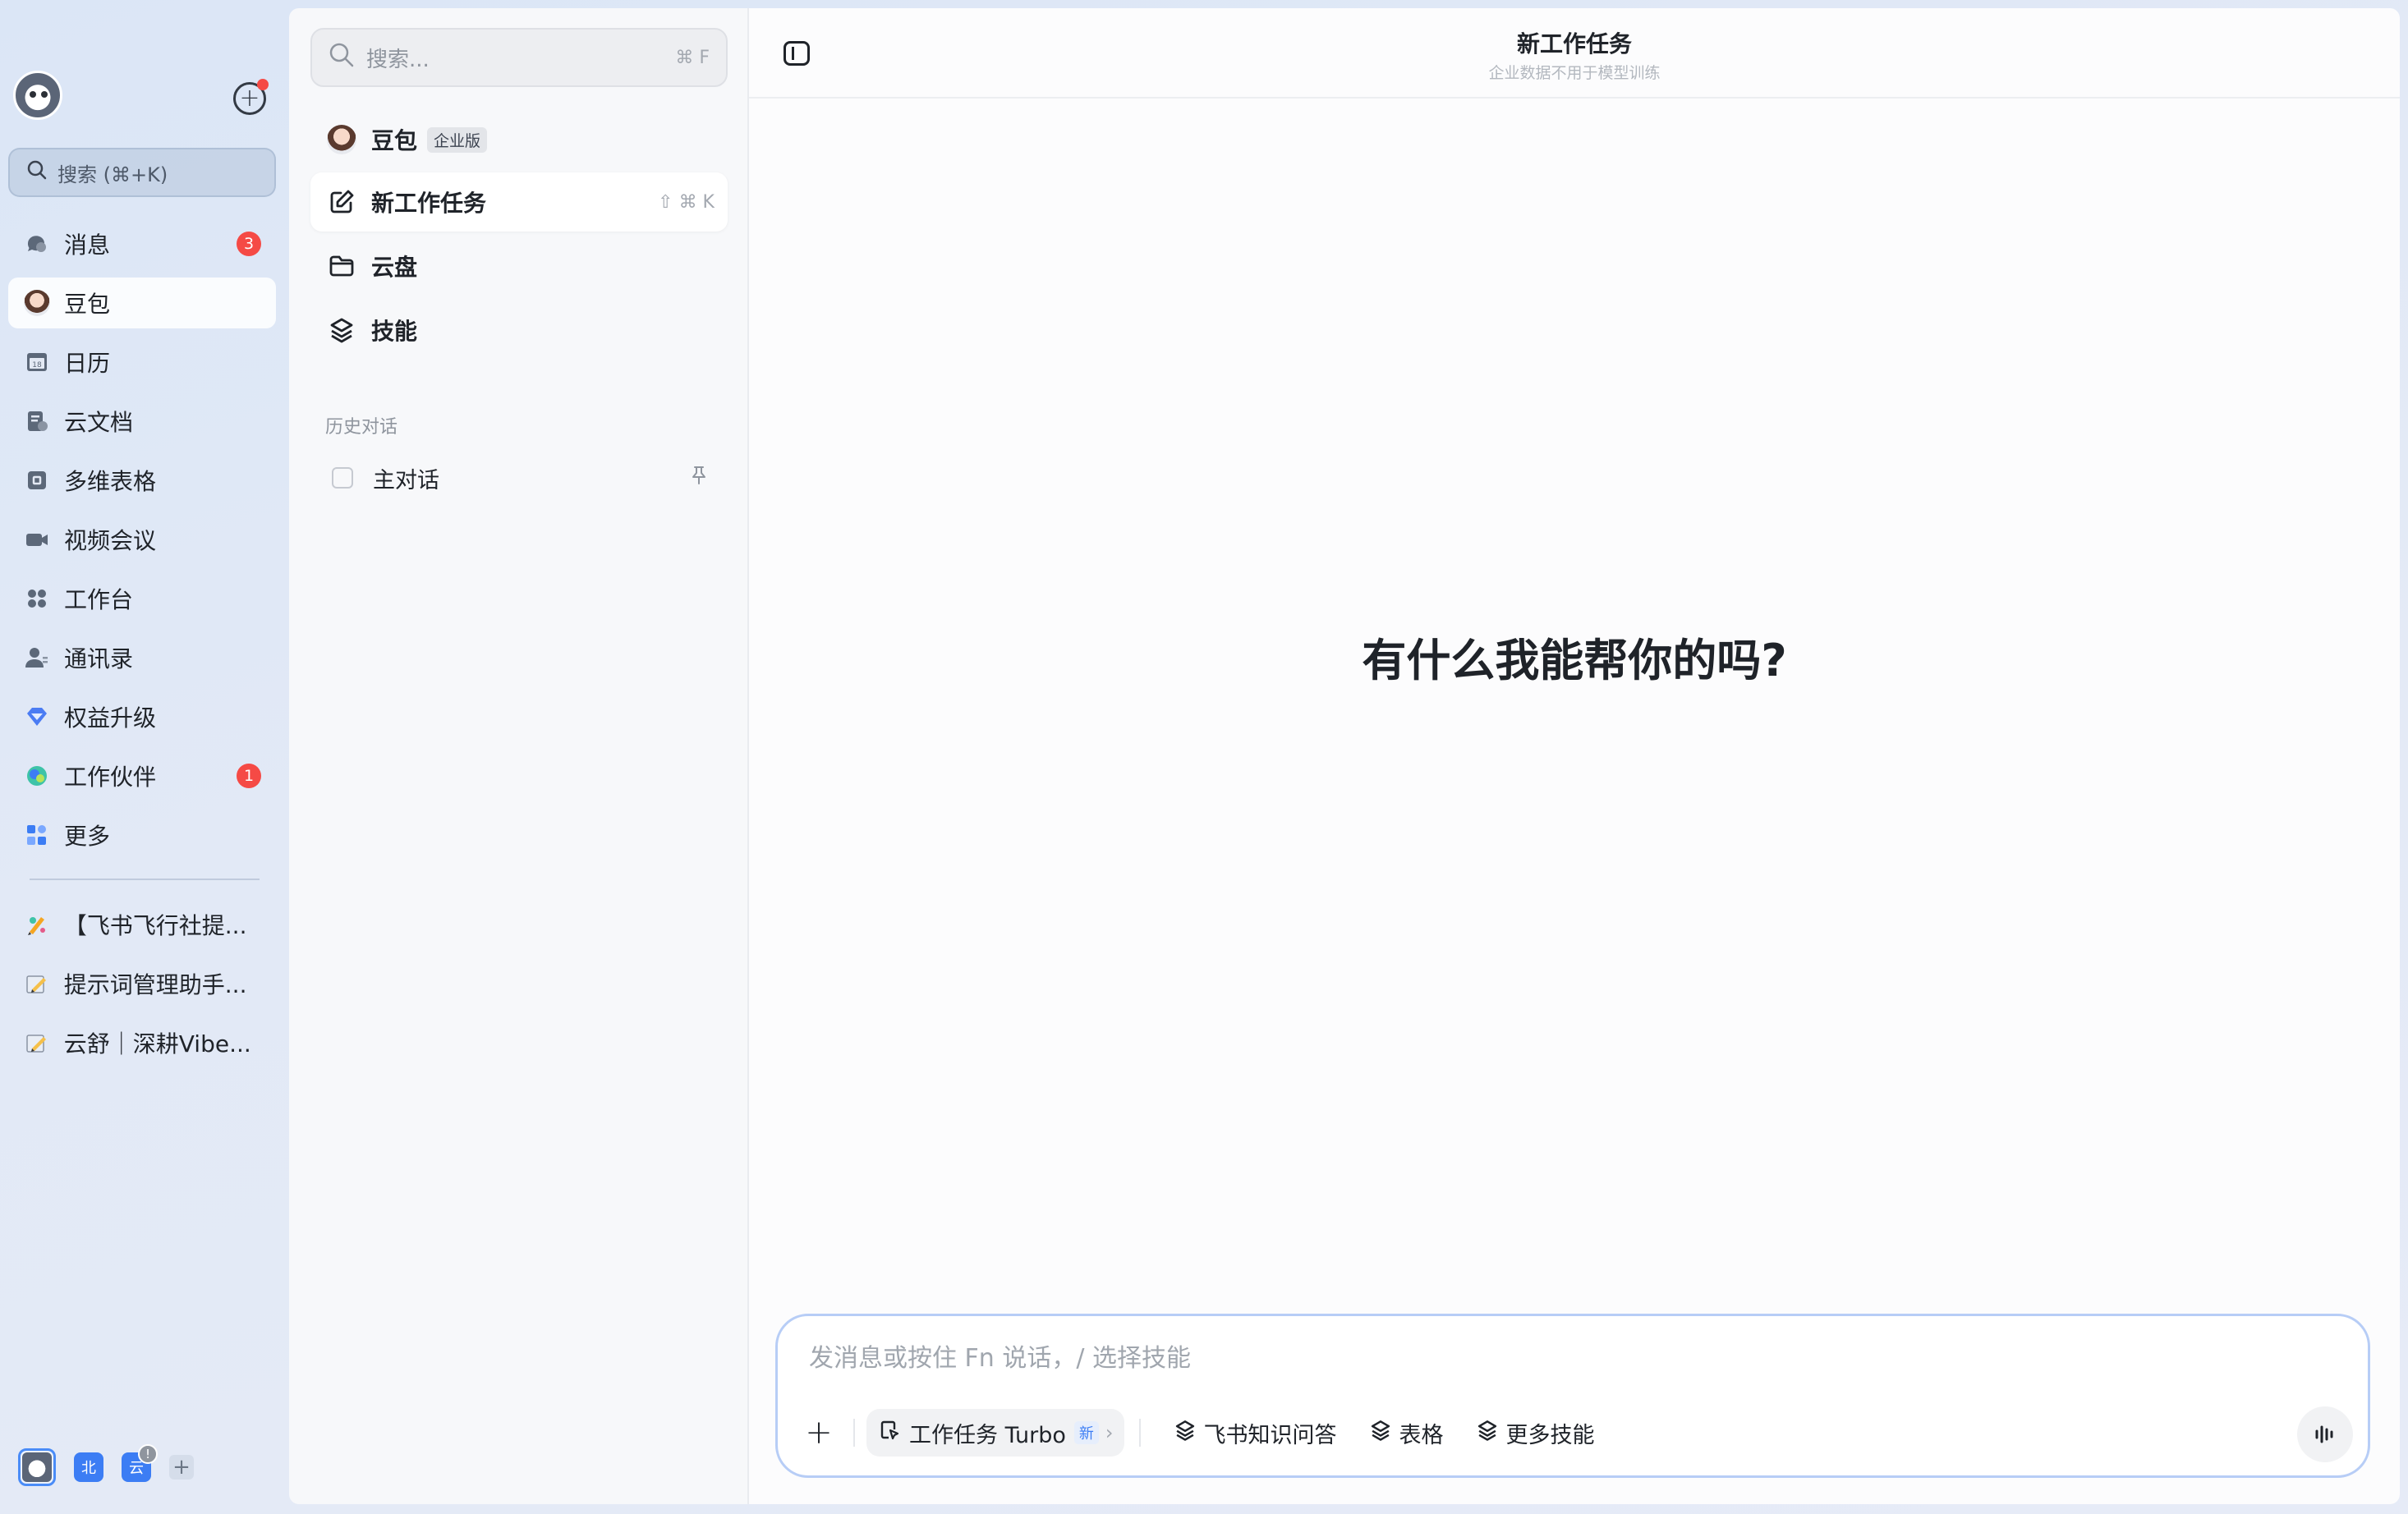 The height and width of the screenshot is (1514, 2408). I want to click on nav-divider, so click(145, 879).